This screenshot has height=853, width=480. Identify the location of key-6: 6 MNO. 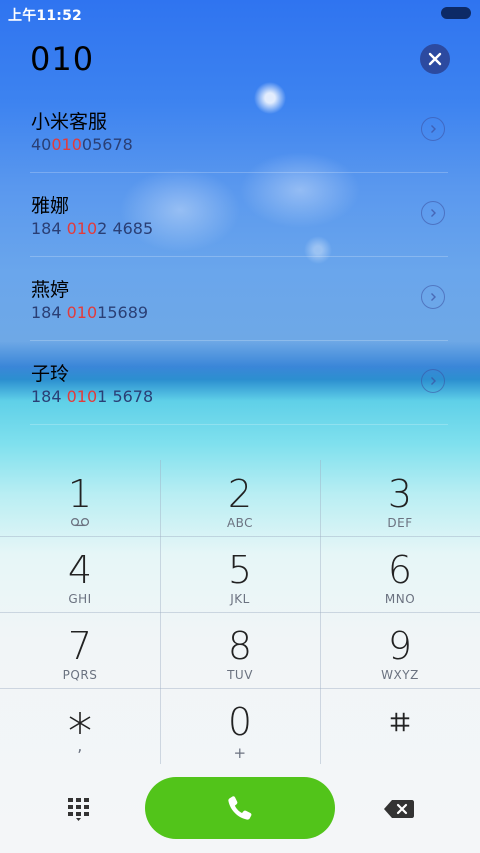
(400, 574).